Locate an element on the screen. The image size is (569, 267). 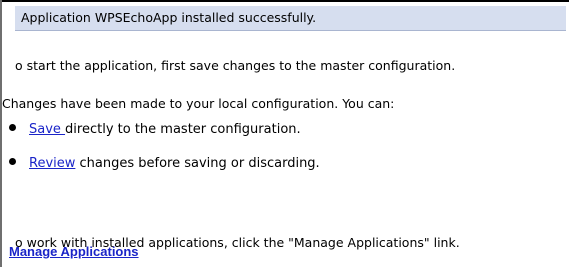
frame-top-border is located at coordinates (284, 1).